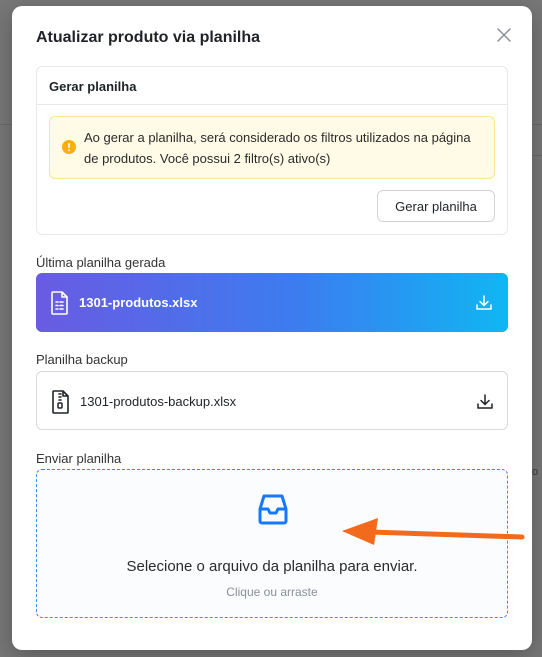 This screenshot has width=542, height=657. What do you see at coordinates (272, 302) in the screenshot?
I see `latest-spreadsheet-file: 1301-produtos.xlsx` at bounding box center [272, 302].